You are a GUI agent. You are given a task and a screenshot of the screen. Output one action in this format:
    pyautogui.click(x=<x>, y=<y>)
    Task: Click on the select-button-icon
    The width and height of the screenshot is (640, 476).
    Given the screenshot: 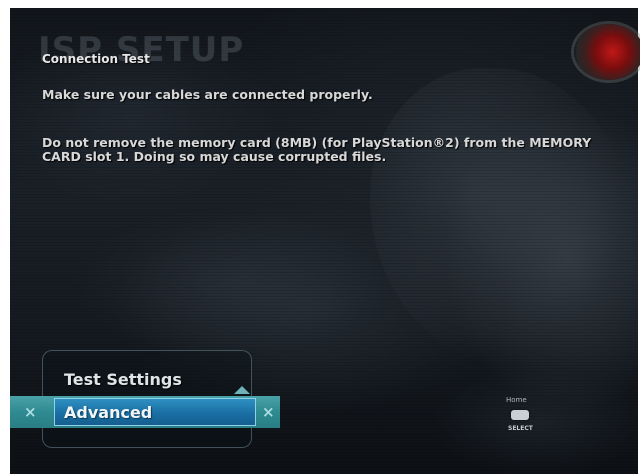 What is the action you would take?
    pyautogui.click(x=520, y=415)
    